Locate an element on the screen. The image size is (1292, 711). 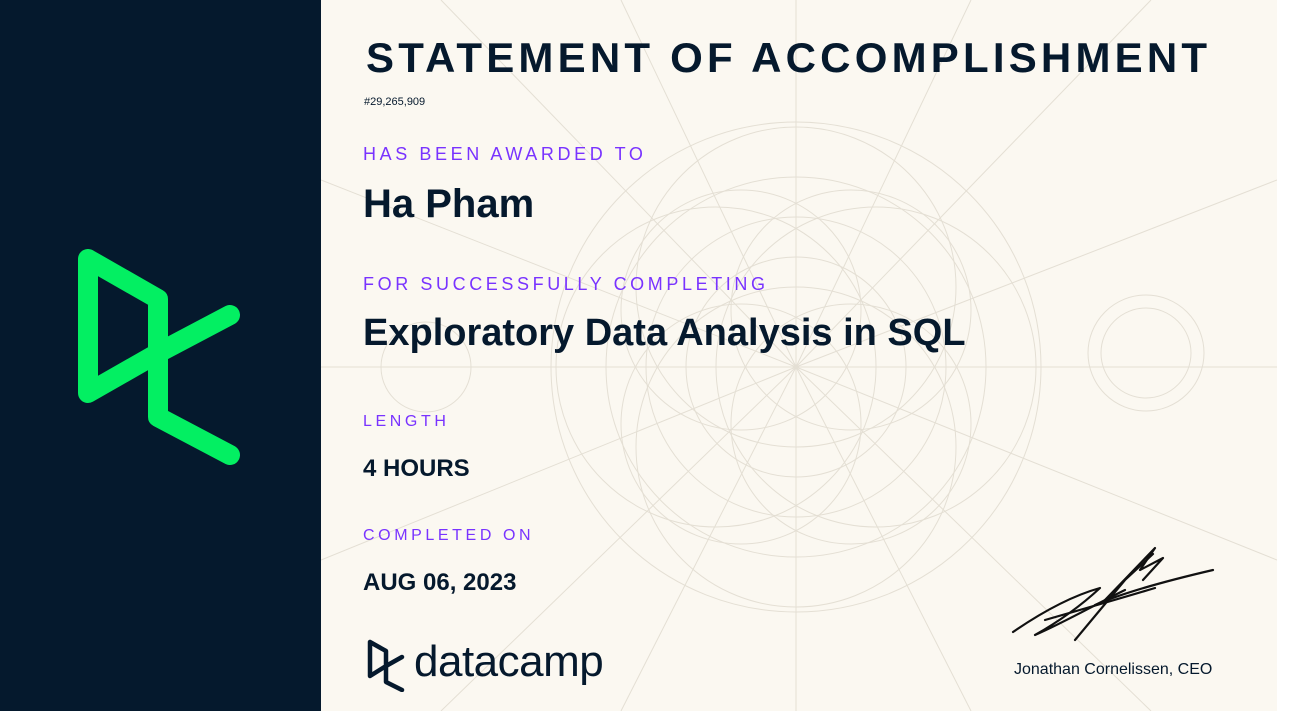
awarded-label: HAS BEEN AWARDED TO is located at coordinates (505, 154).